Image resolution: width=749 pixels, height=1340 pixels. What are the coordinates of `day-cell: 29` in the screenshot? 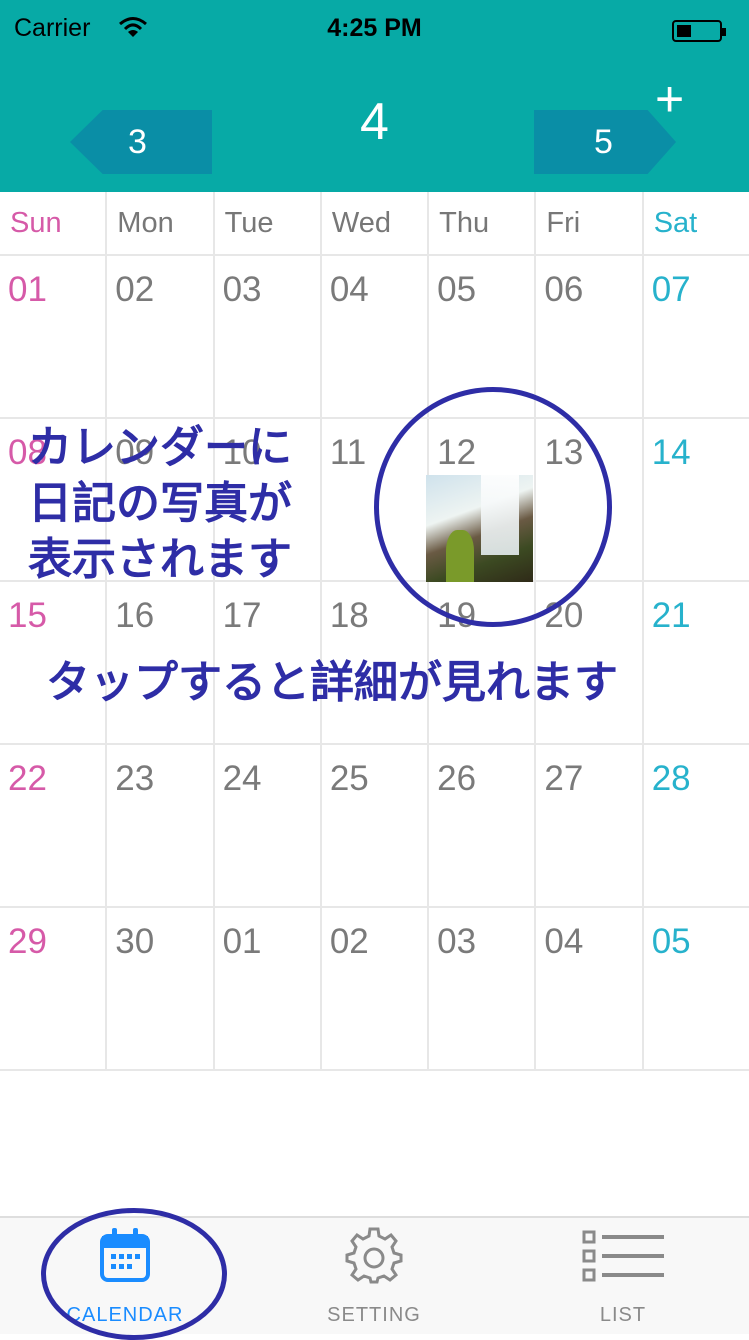 It's located at (54, 988).